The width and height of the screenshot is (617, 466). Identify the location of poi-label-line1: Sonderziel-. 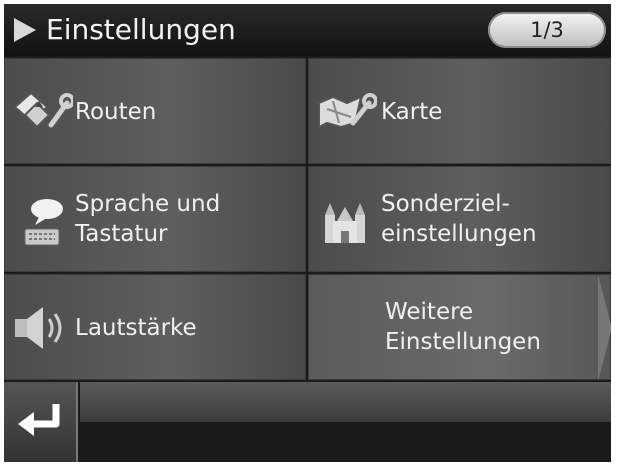
(445, 204).